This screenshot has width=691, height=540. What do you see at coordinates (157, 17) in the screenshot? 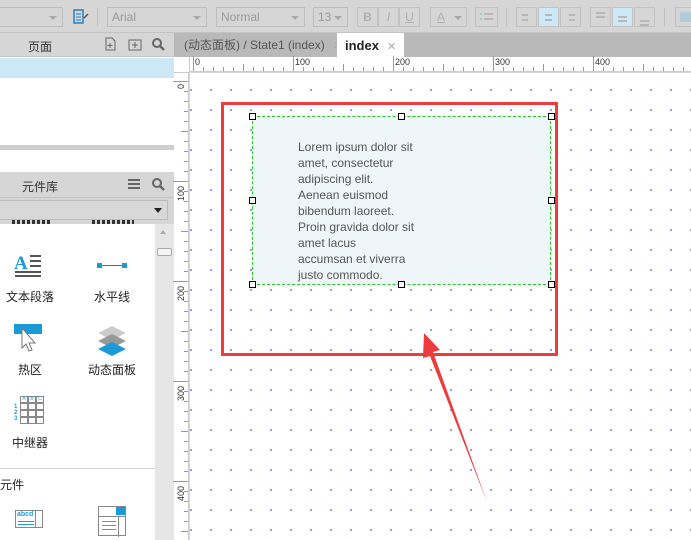
I see `font-family-select: Arial` at bounding box center [157, 17].